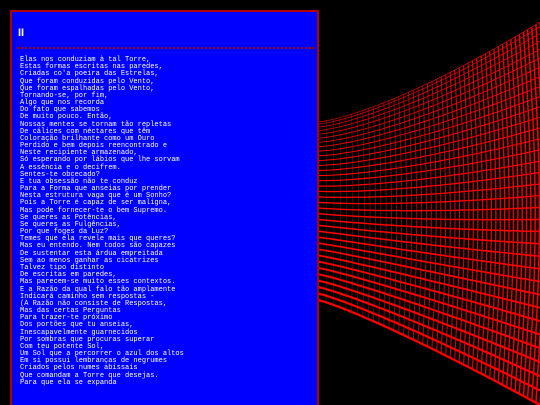  What do you see at coordinates (68, 382) in the screenshot?
I see `poem-line: Para que ela se expanda` at bounding box center [68, 382].